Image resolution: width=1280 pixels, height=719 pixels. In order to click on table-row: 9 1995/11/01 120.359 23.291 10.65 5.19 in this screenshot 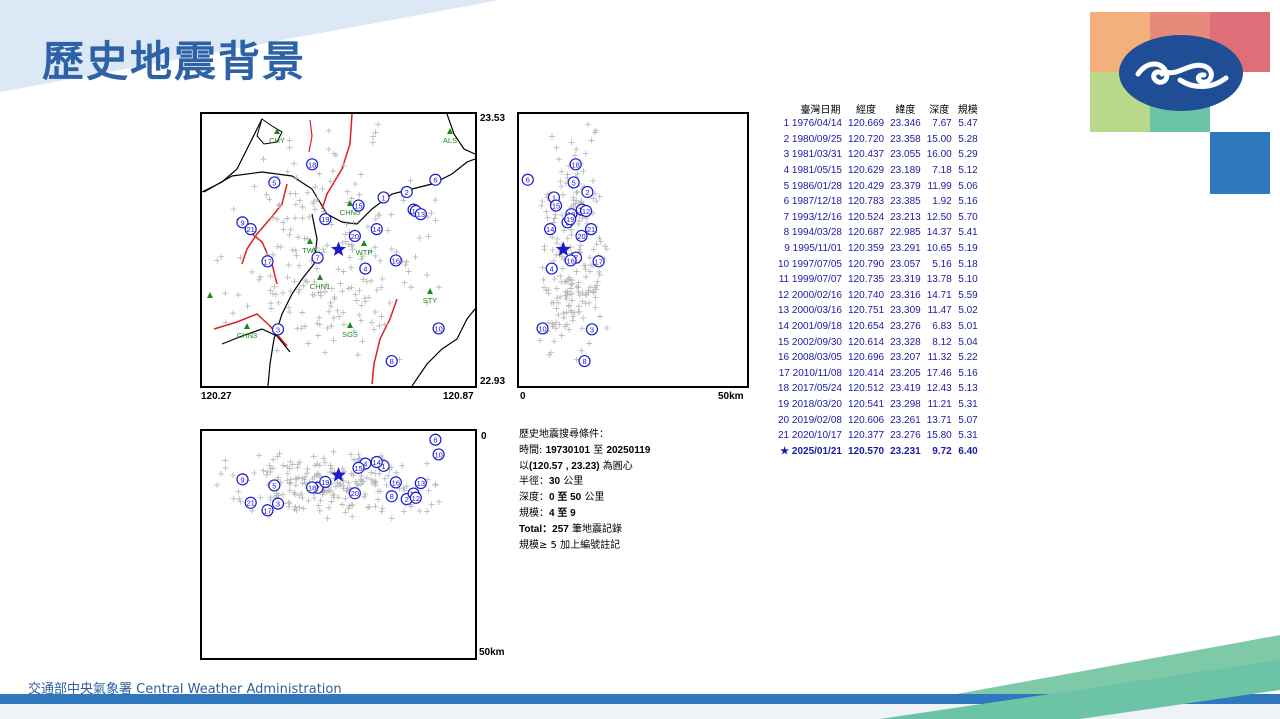, I will do `click(878, 249)`.